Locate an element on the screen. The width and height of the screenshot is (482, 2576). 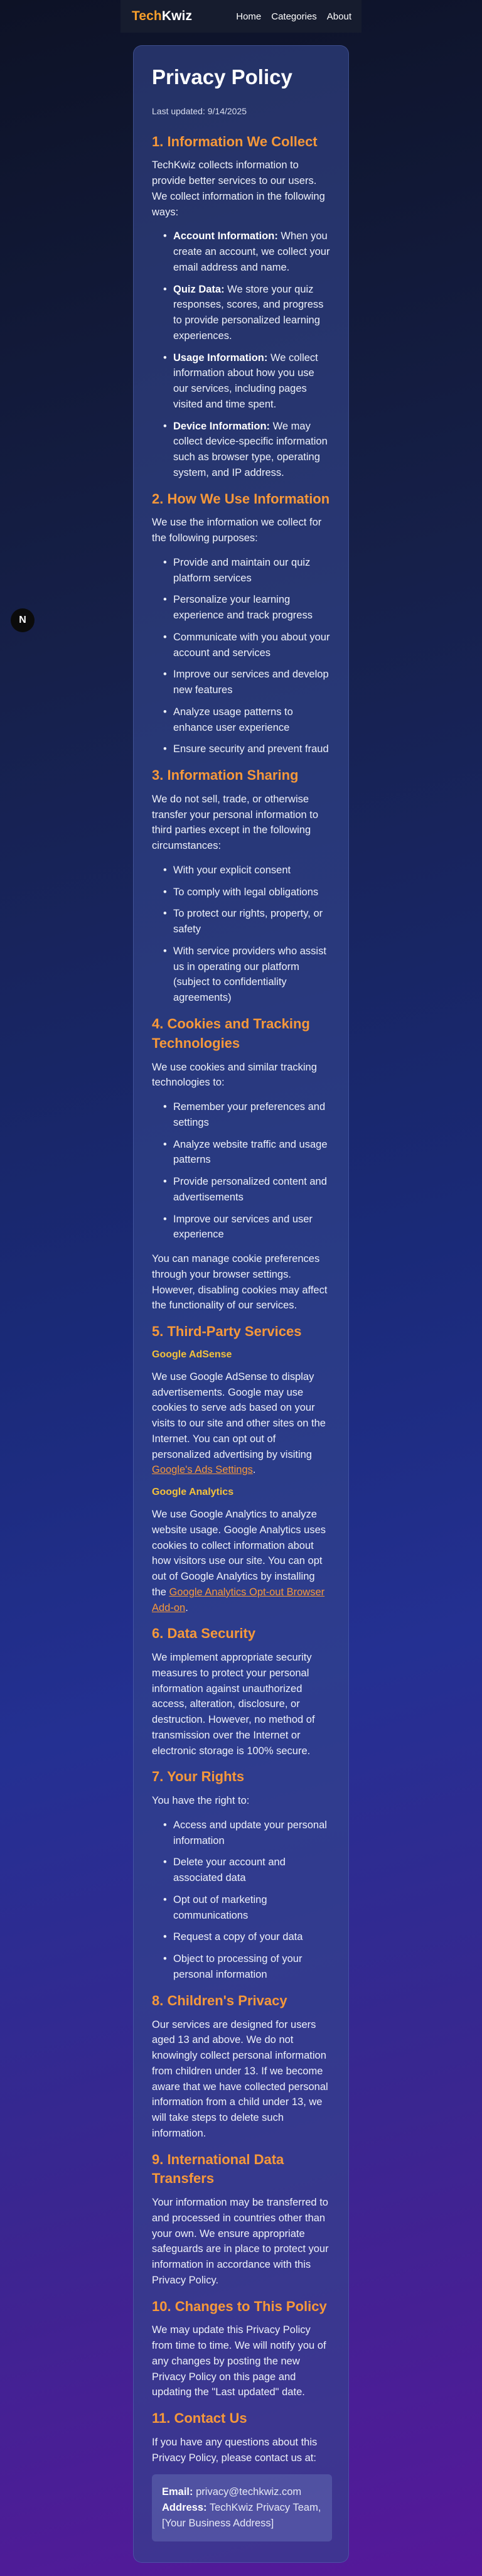
section-heading: 2. How We Use Information is located at coordinates (241, 498).